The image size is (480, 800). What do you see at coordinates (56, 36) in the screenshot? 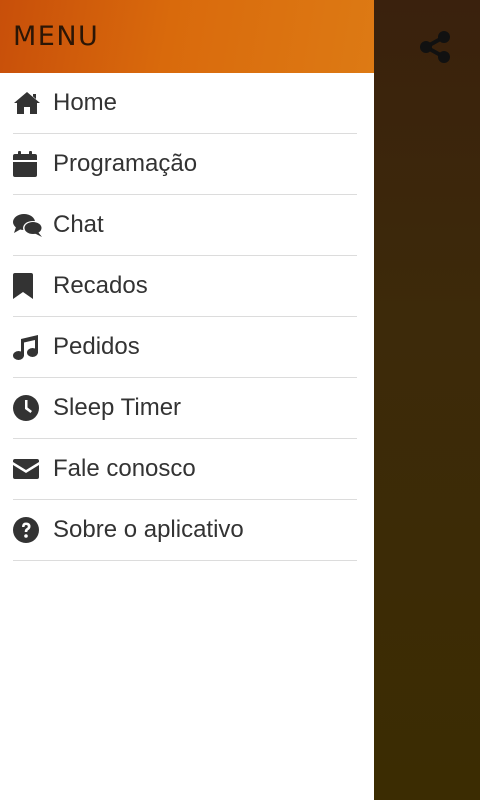
I see `drawer-title: MENU` at bounding box center [56, 36].